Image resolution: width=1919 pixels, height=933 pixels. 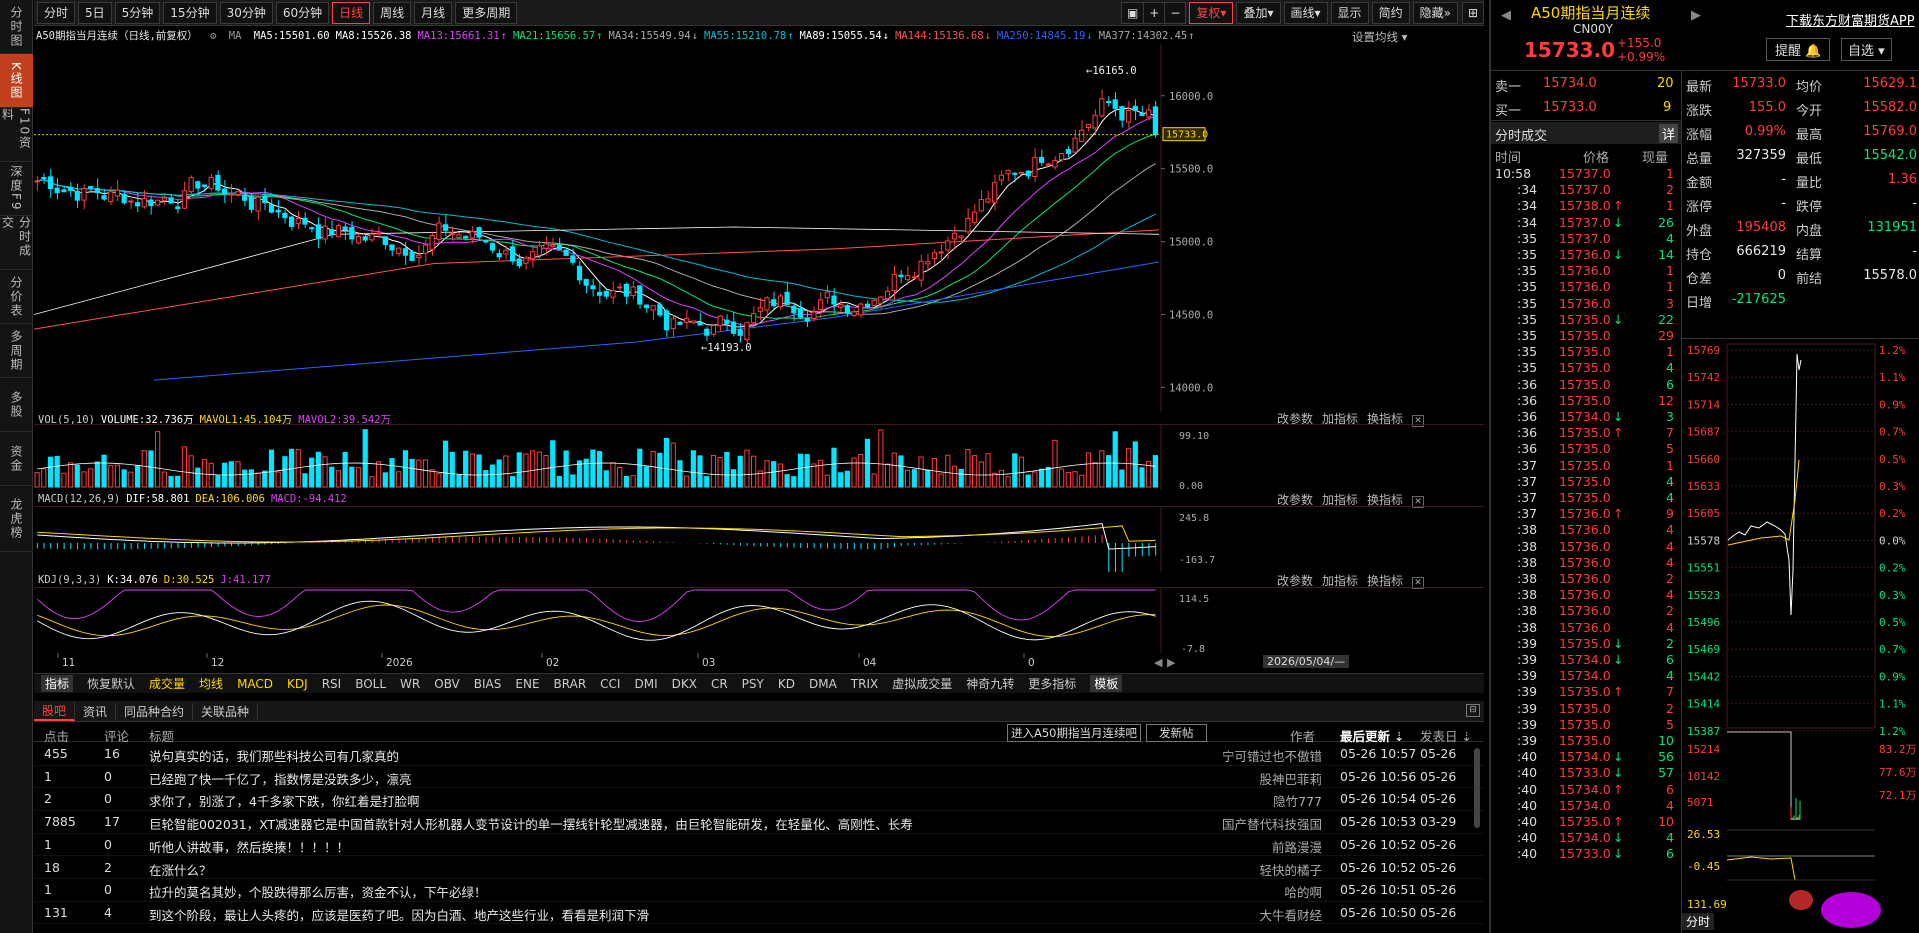 What do you see at coordinates (823, 684) in the screenshot?
I see `indicator-19: DMA` at bounding box center [823, 684].